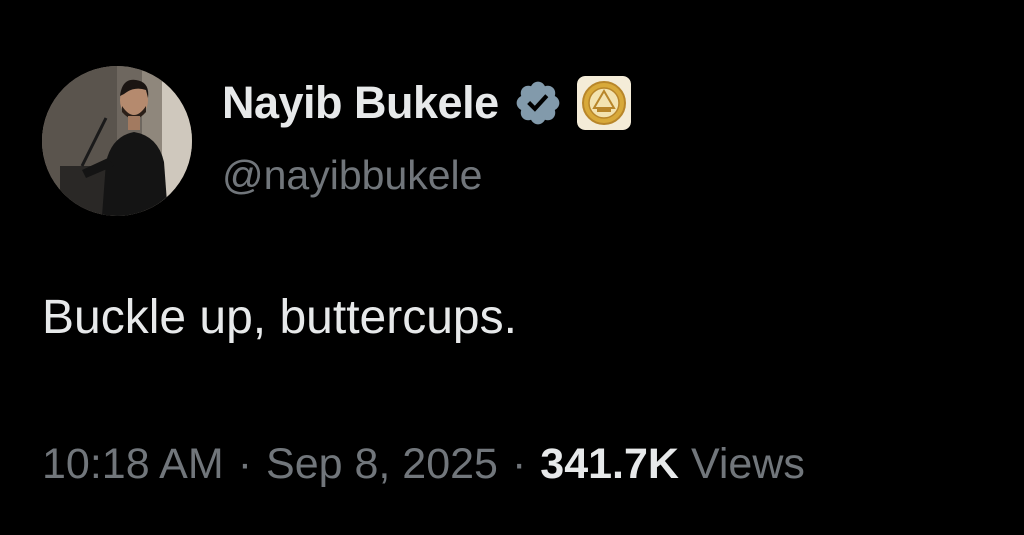 The width and height of the screenshot is (1024, 535). What do you see at coordinates (609, 464) in the screenshot?
I see `views-count: 341.7K` at bounding box center [609, 464].